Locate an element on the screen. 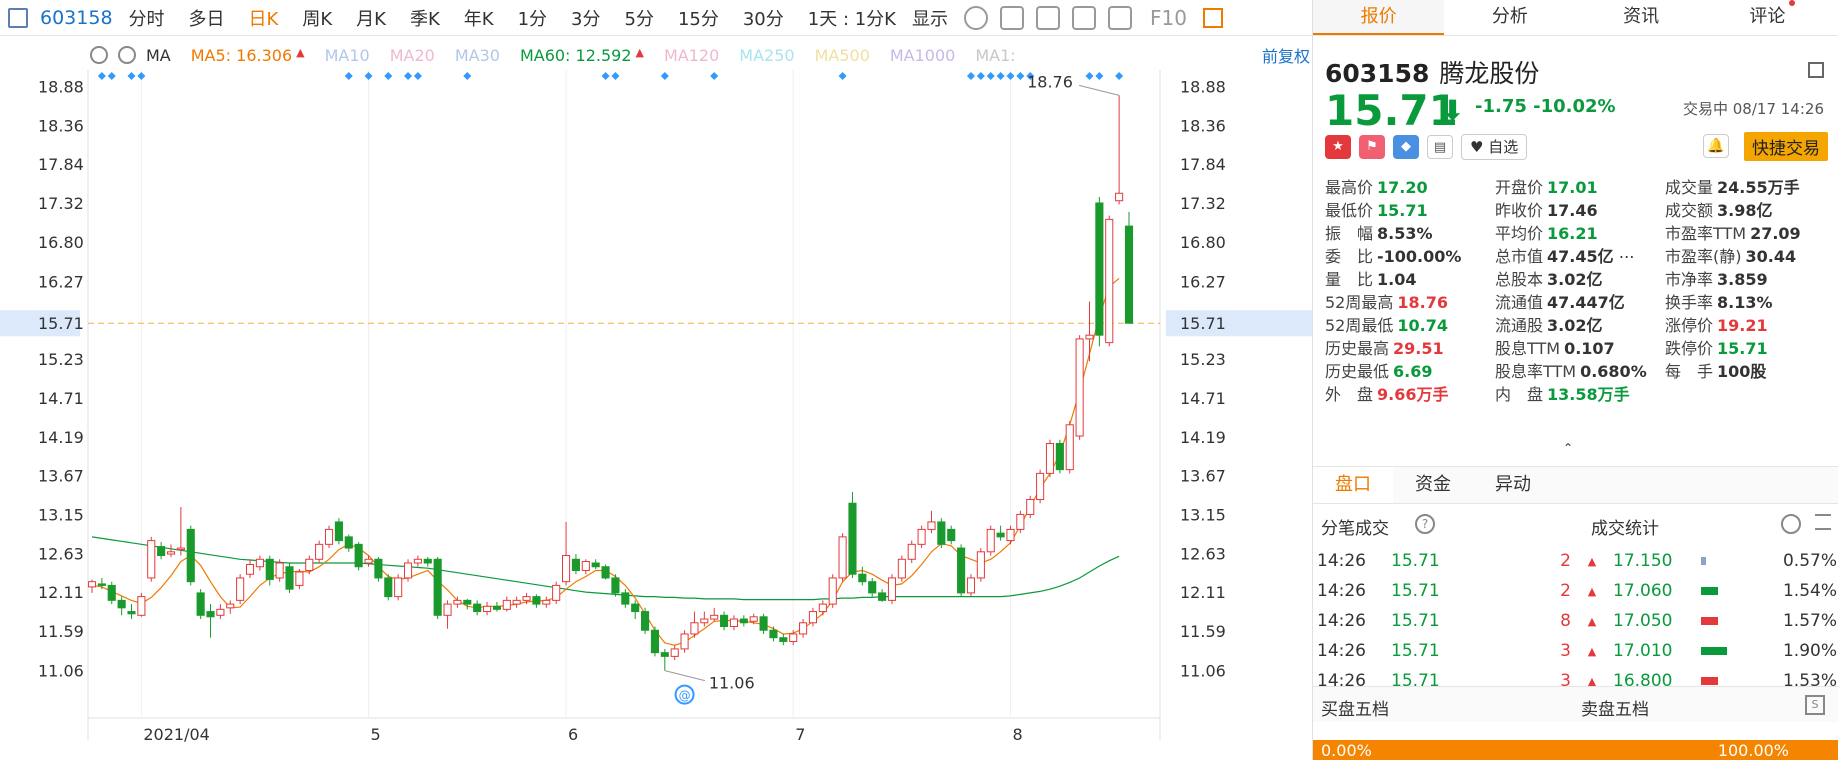 This screenshot has width=1838, height=760. stat-label: 跌停价 is located at coordinates (1689, 348).